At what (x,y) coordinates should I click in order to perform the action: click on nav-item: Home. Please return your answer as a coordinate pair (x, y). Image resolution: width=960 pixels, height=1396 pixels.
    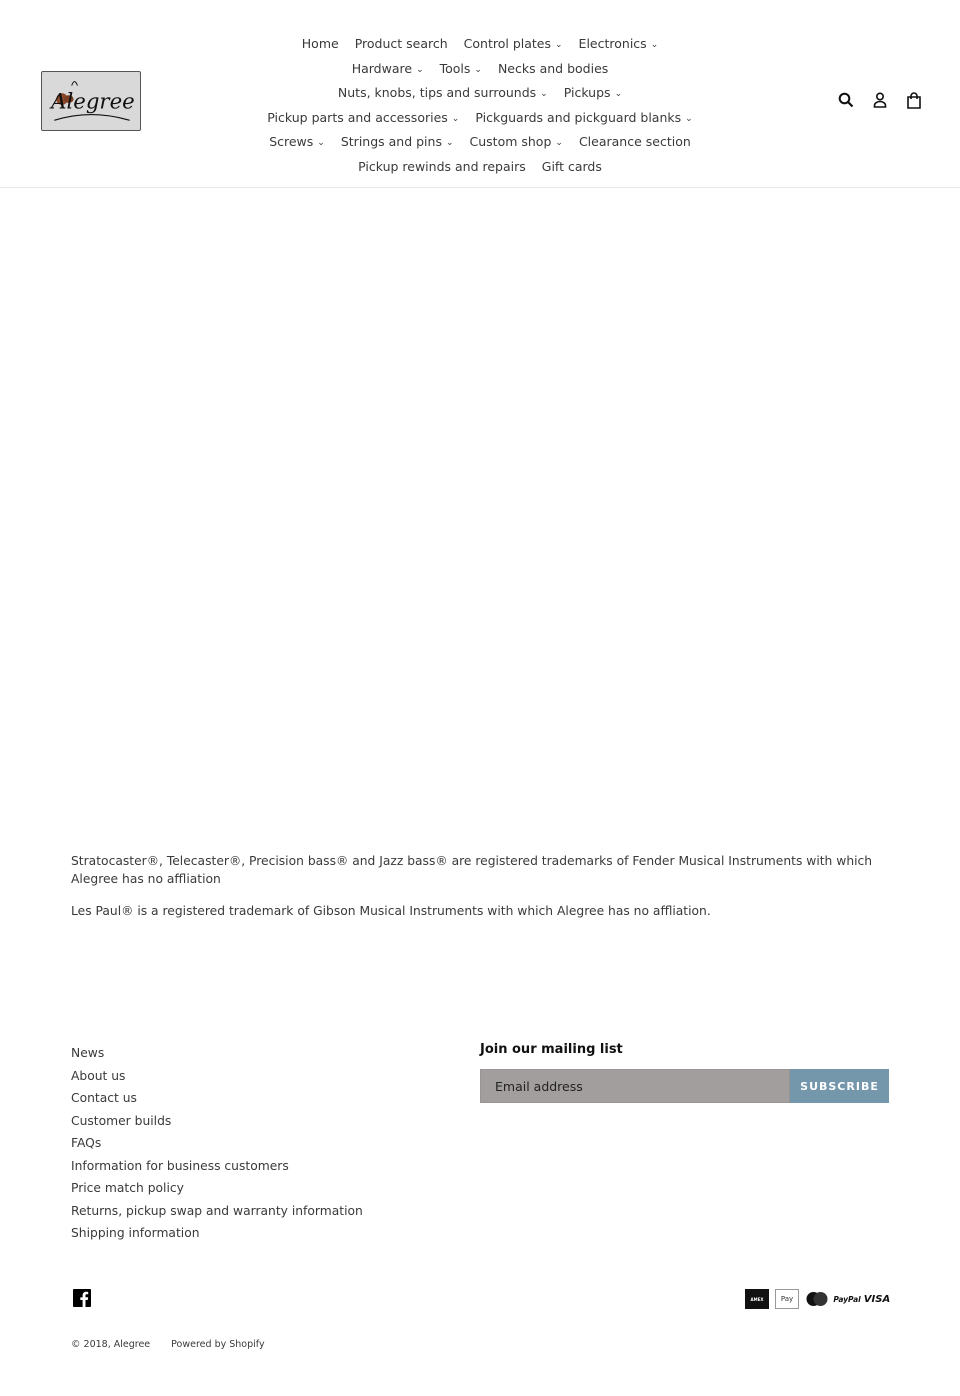
    Looking at the image, I should click on (320, 44).